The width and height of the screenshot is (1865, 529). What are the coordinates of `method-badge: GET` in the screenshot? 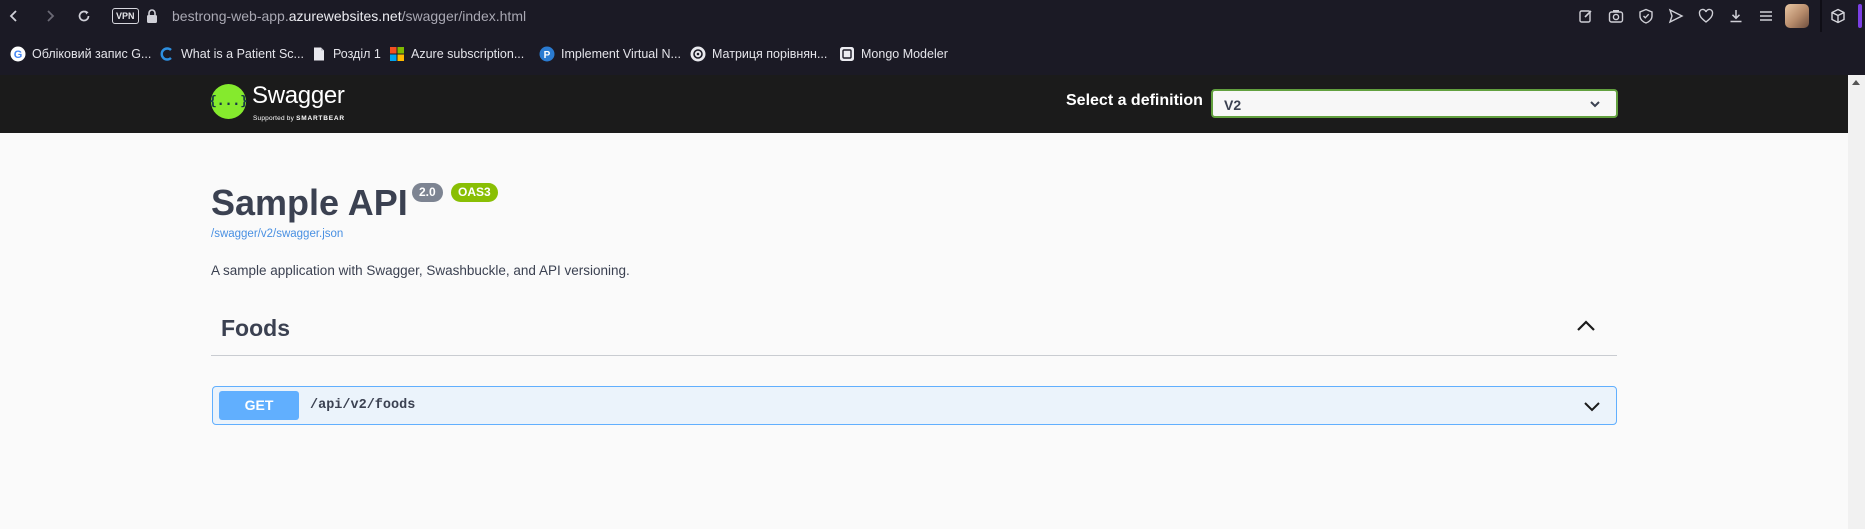 It's located at (259, 405).